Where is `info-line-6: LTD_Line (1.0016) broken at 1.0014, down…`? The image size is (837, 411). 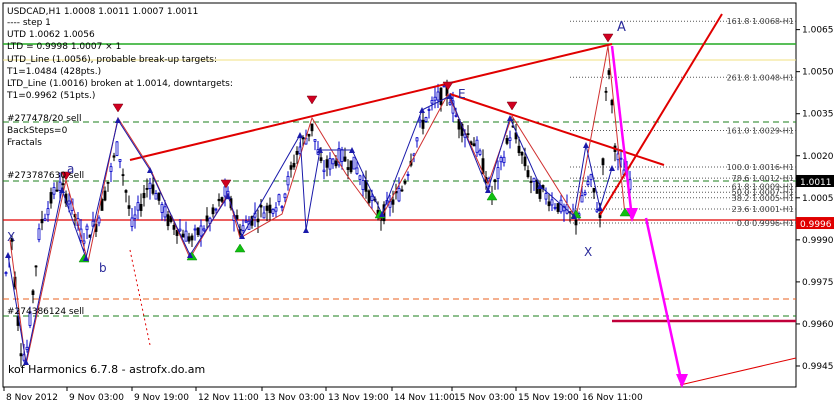 info-line-6: LTD_Line (1.0016) broken at 1.0014, down… is located at coordinates (120, 84).